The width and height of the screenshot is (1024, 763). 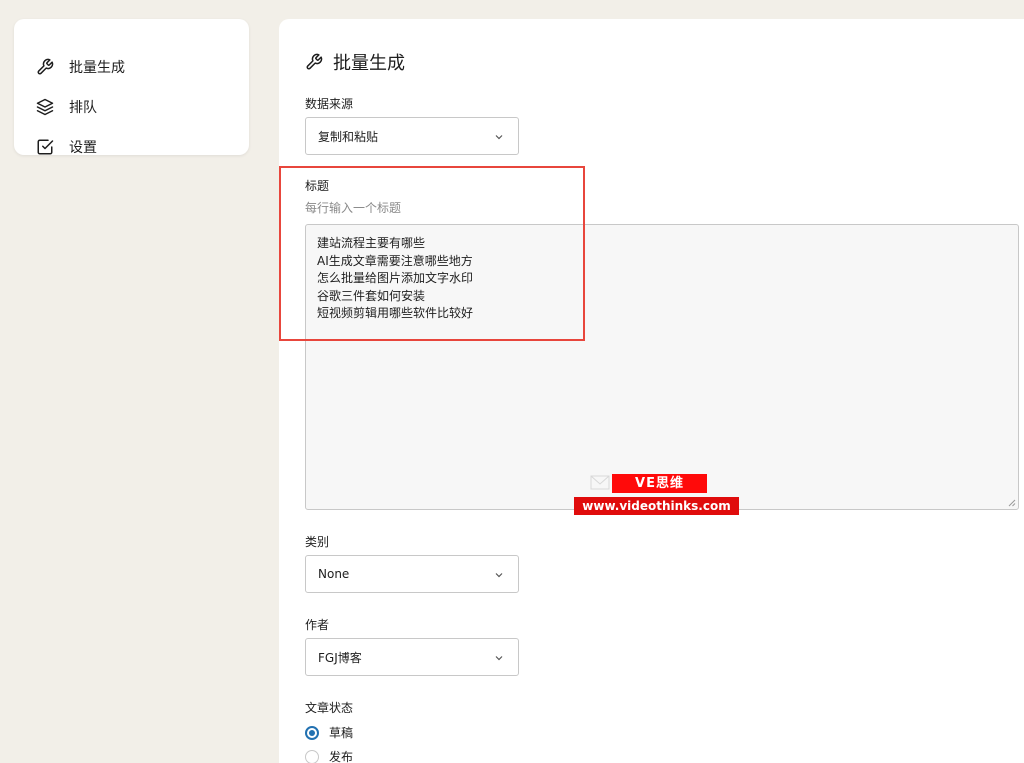 What do you see at coordinates (340, 657) in the screenshot?
I see `author-value: FGJ博客` at bounding box center [340, 657].